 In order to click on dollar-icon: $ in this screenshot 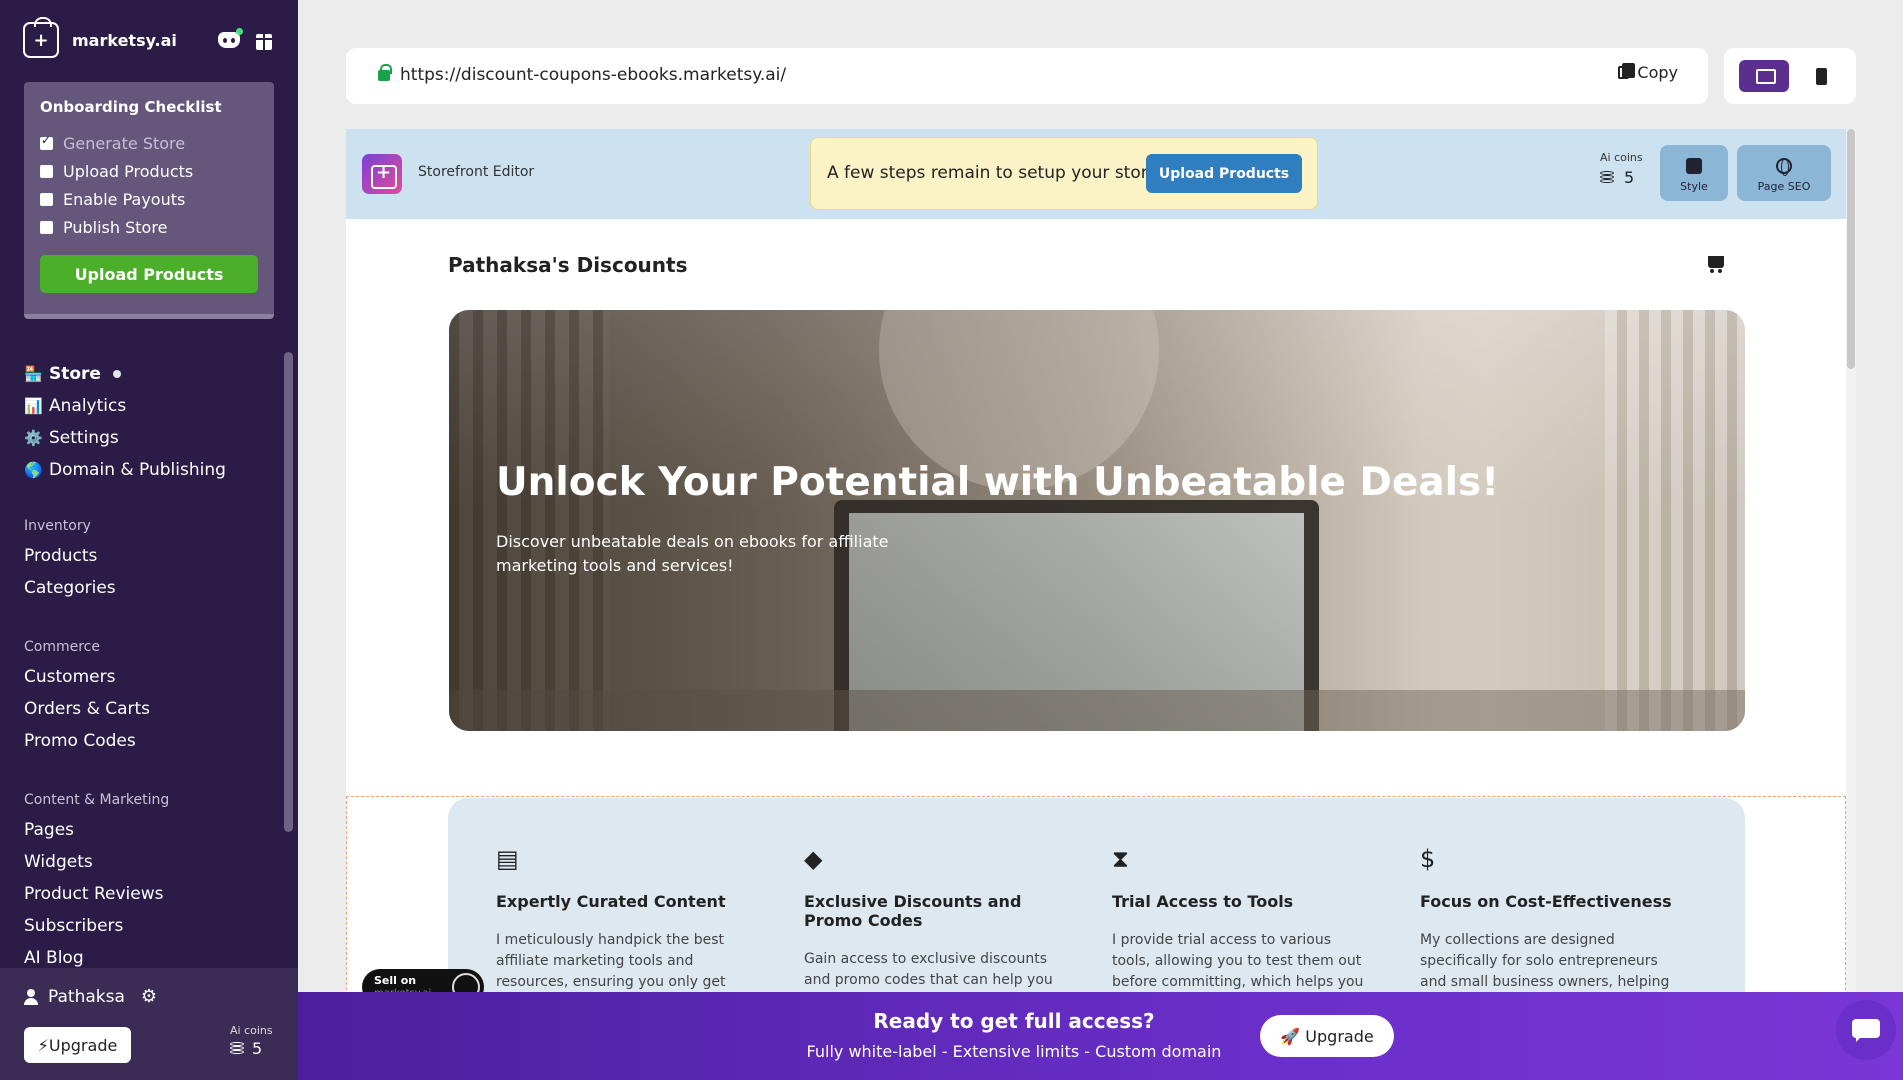, I will do `click(1428, 859)`.